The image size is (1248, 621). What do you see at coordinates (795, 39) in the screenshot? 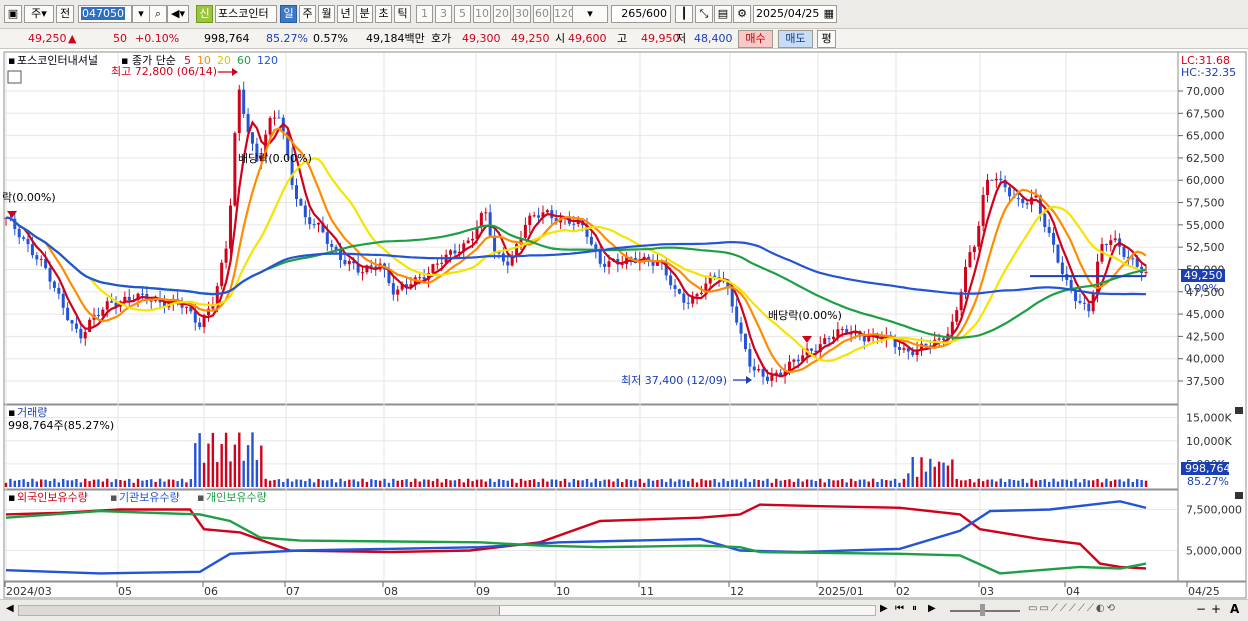
I see `sell-button: 매도` at bounding box center [795, 39].